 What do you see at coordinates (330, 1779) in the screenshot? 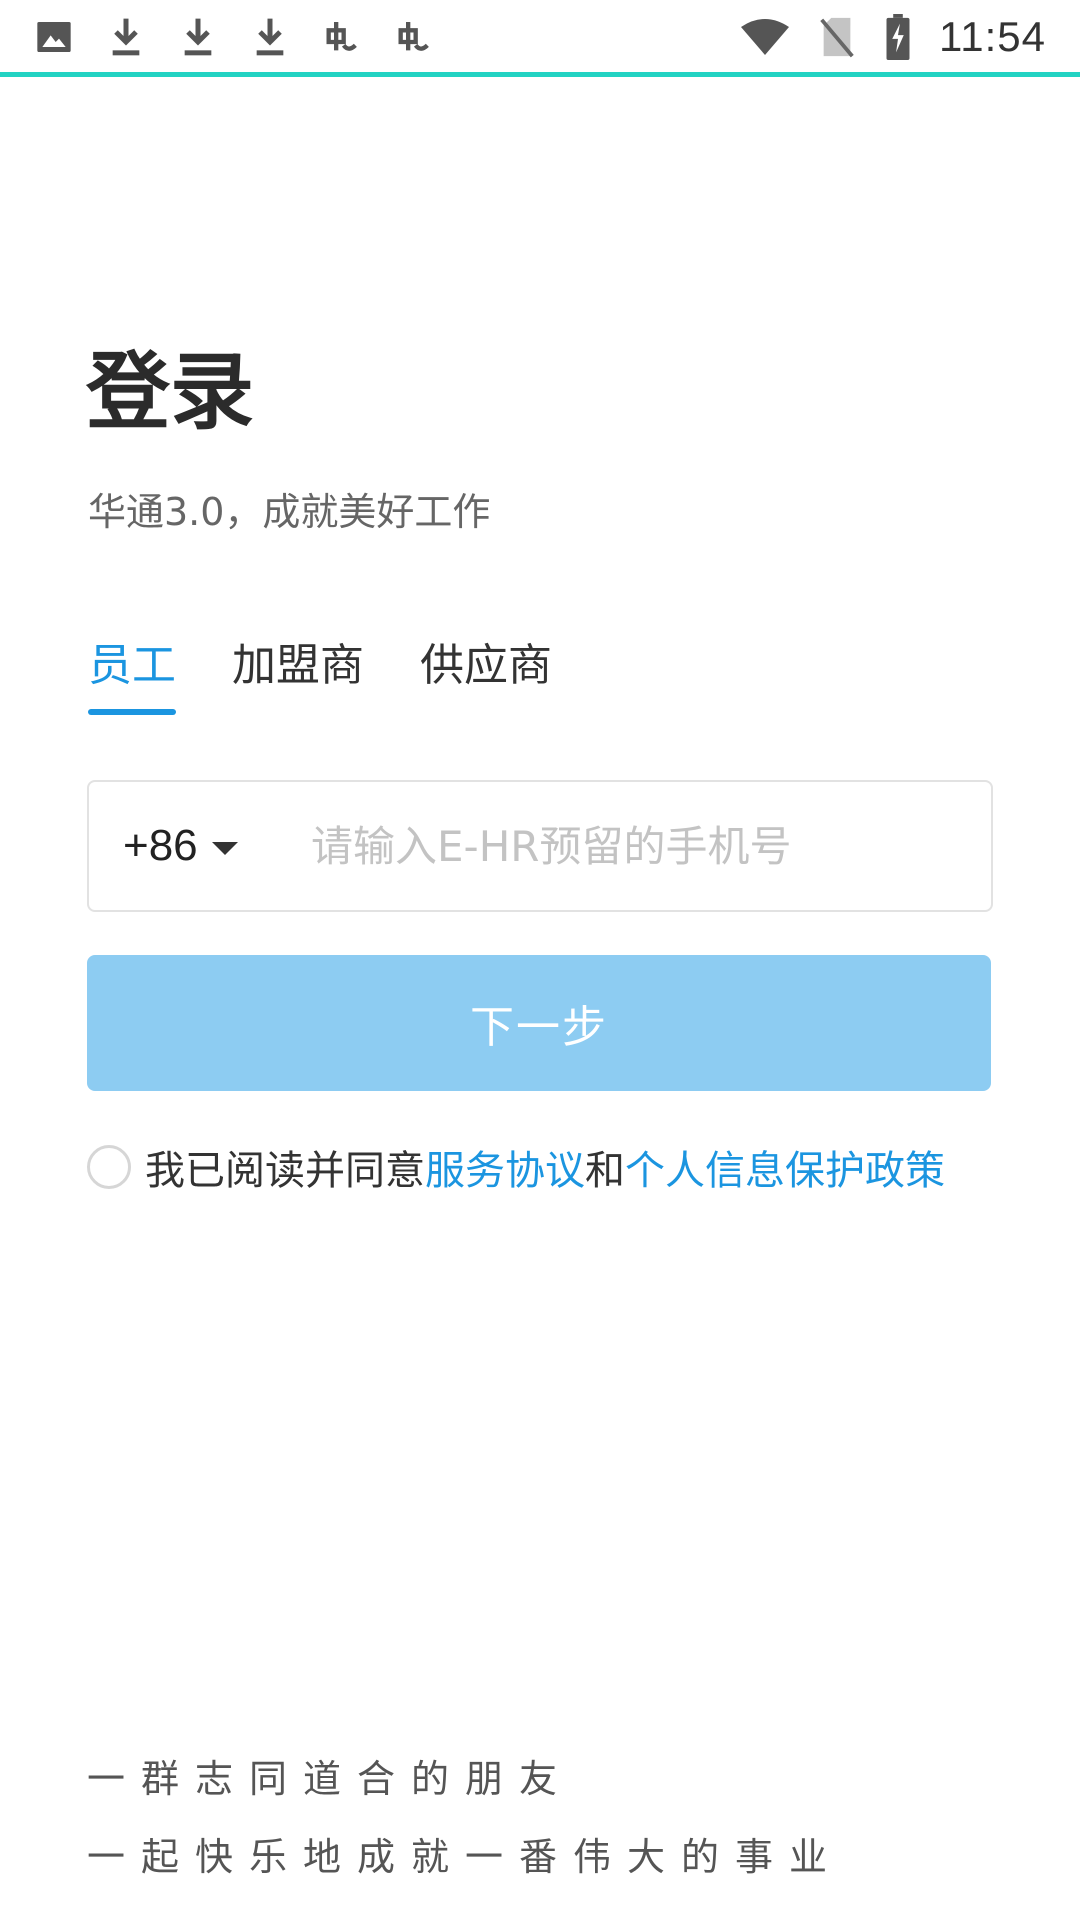
I see `slogan-line-1: 一群志同道合的朋友` at bounding box center [330, 1779].